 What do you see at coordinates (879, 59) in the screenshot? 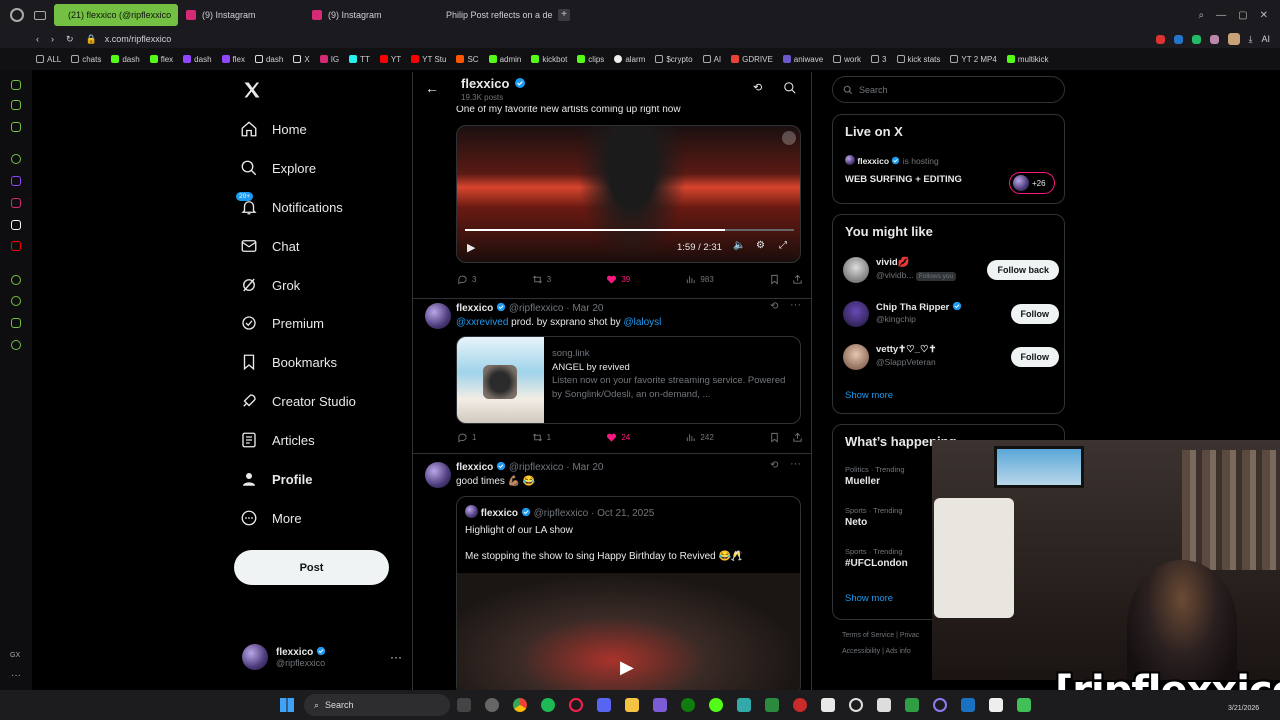
I see `bookmark-item: 3` at bounding box center [879, 59].